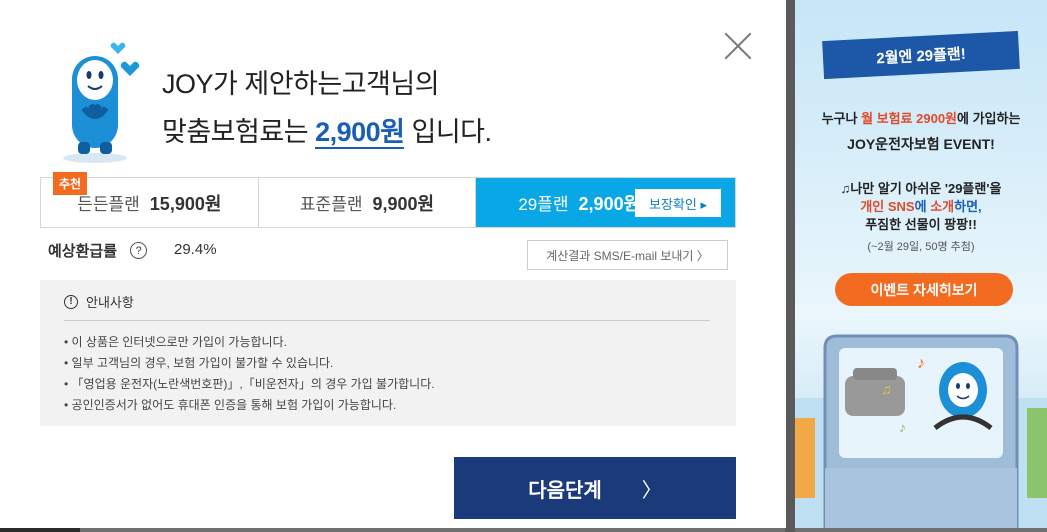  I want to click on banner-line4: 개인 SNS에 소개하면,, so click(921, 205).